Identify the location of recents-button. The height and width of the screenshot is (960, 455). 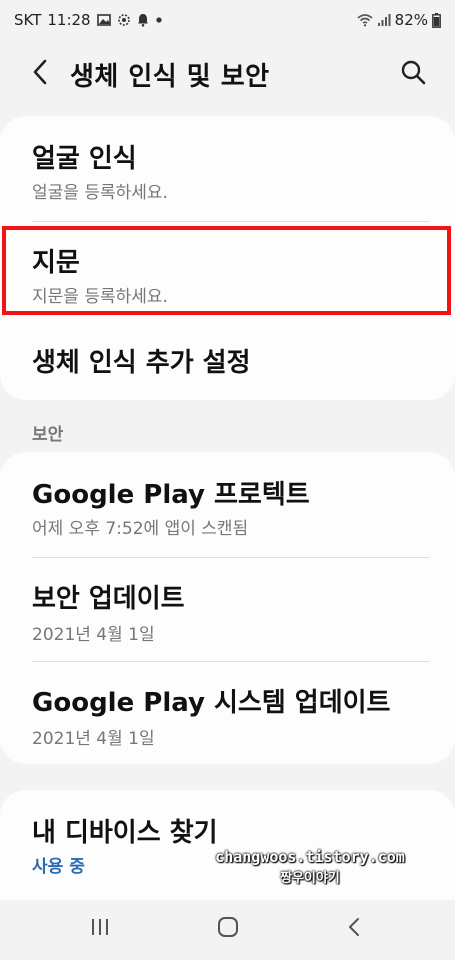
(100, 929).